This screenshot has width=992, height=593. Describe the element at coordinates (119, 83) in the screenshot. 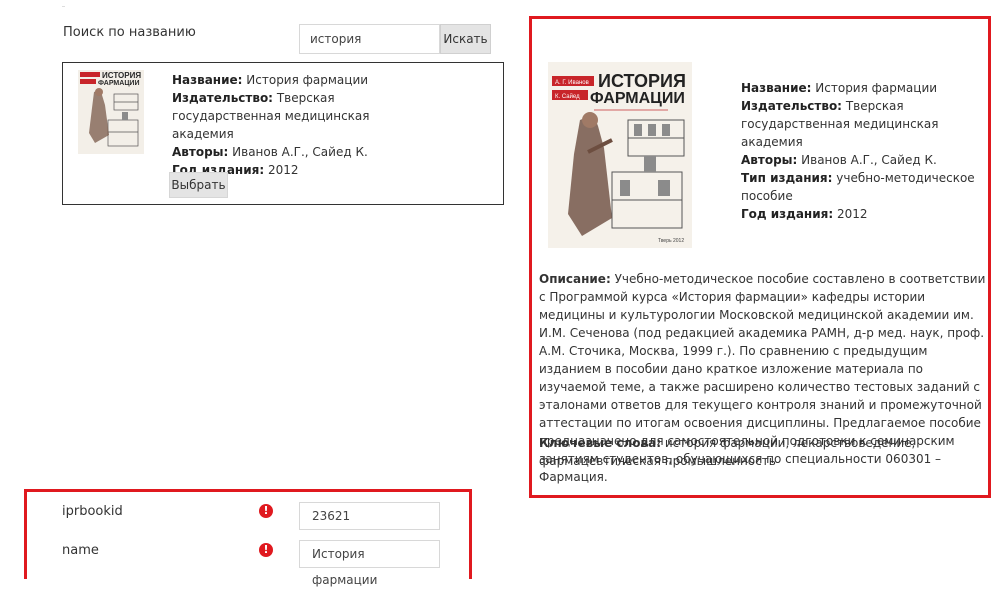

I see `svg-text: ФАРМАЦИИ` at that location.